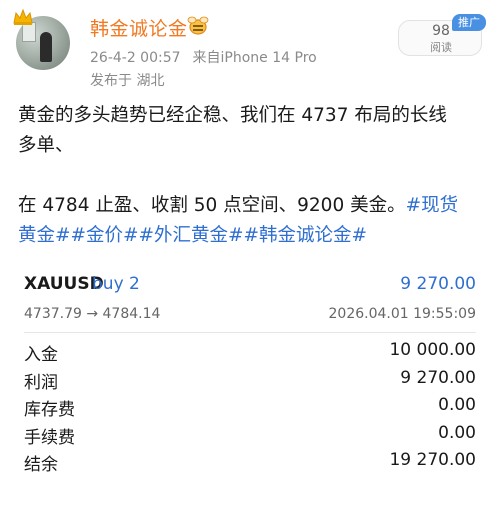  What do you see at coordinates (127, 81) in the screenshot?
I see `post-location: 发布于 湖北` at bounding box center [127, 81].